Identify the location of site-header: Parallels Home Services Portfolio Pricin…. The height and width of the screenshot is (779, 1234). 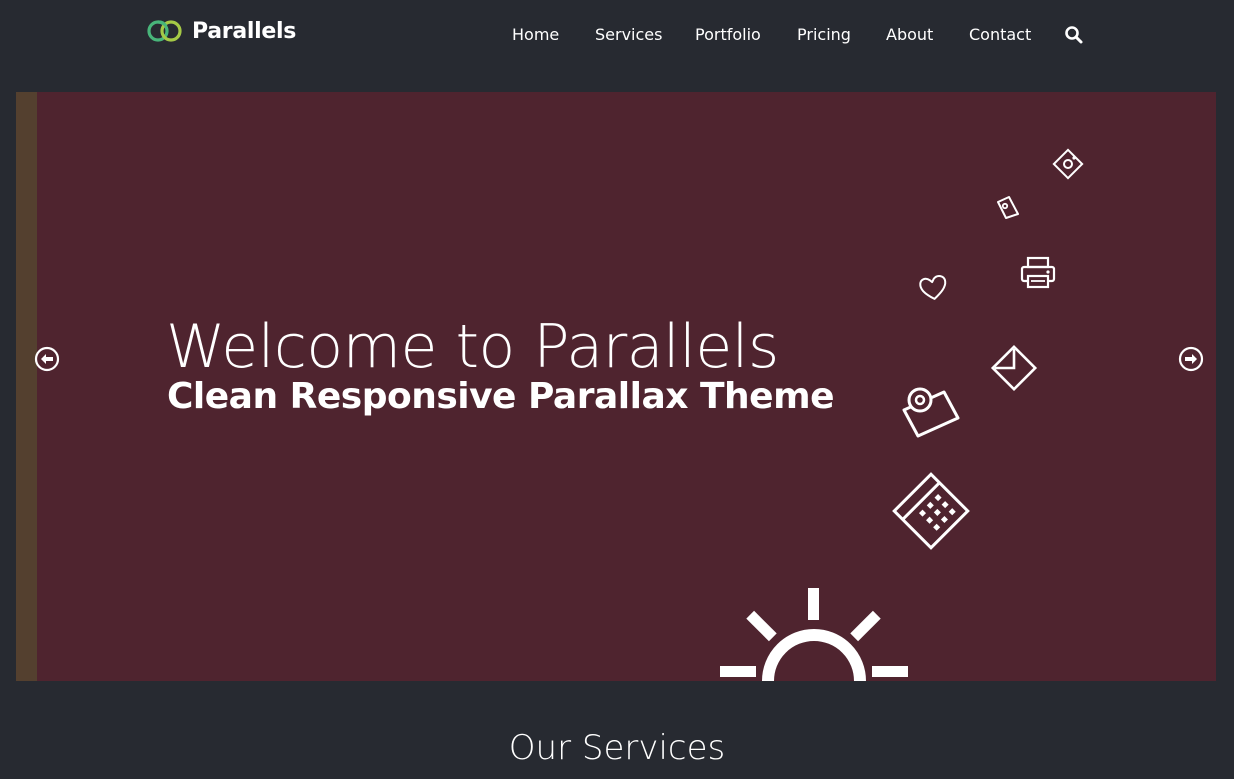
(617, 35).